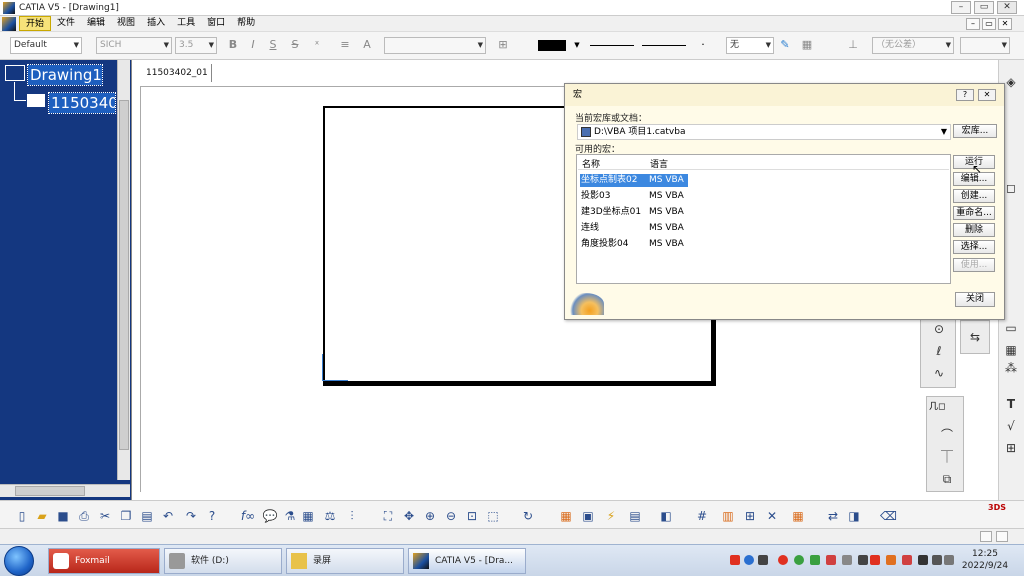  What do you see at coordinates (1011, 82) in the screenshot?
I see `drawing-tool-icon: ◈` at bounding box center [1011, 82].